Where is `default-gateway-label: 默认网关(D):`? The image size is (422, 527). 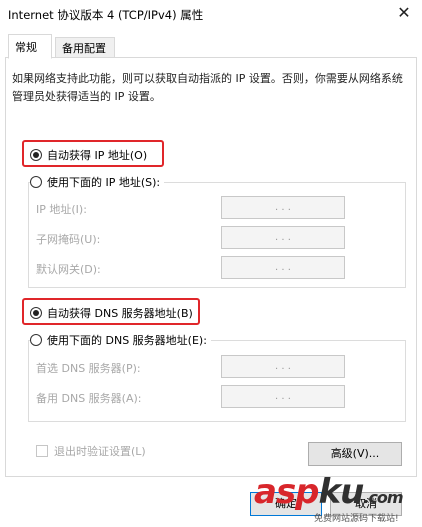 default-gateway-label: 默认网关(D): is located at coordinates (68, 269).